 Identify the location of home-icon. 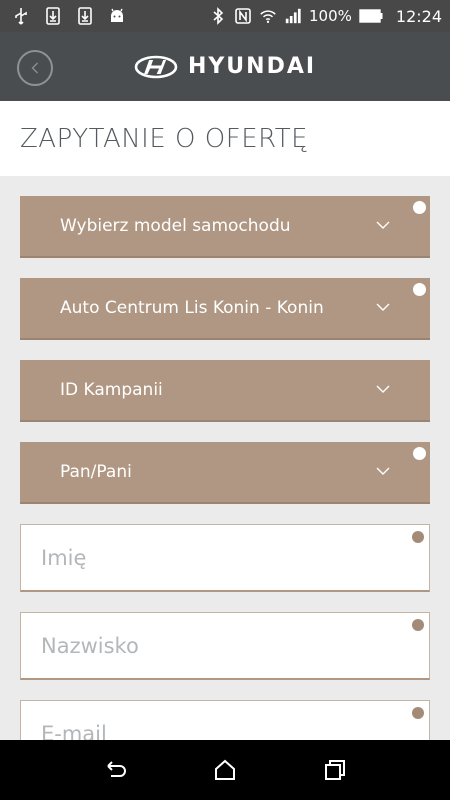
(225, 769).